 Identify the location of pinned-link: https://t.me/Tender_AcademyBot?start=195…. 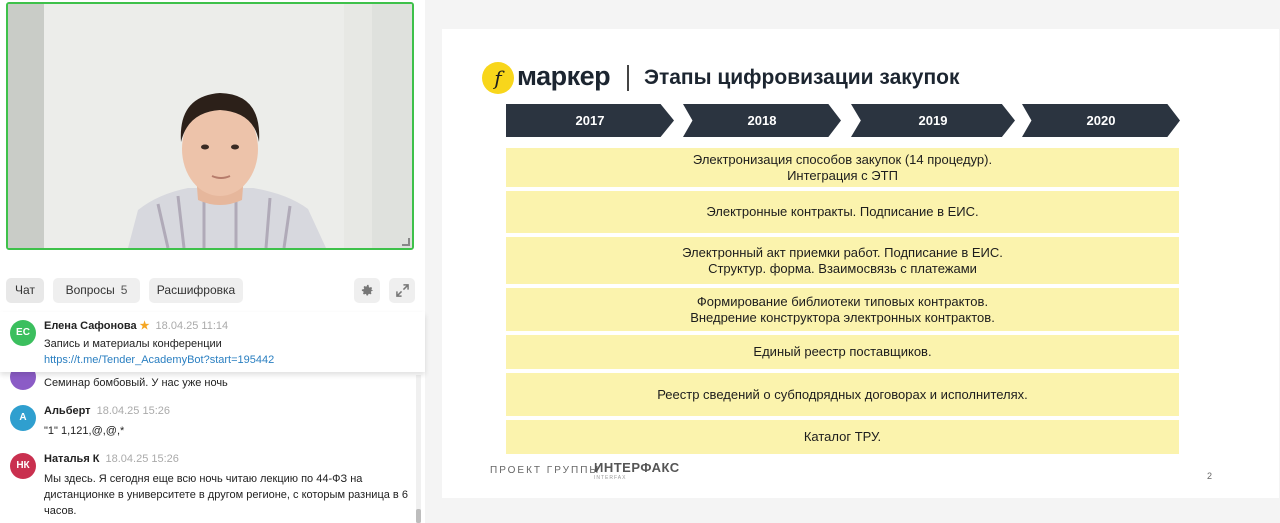
(230, 360).